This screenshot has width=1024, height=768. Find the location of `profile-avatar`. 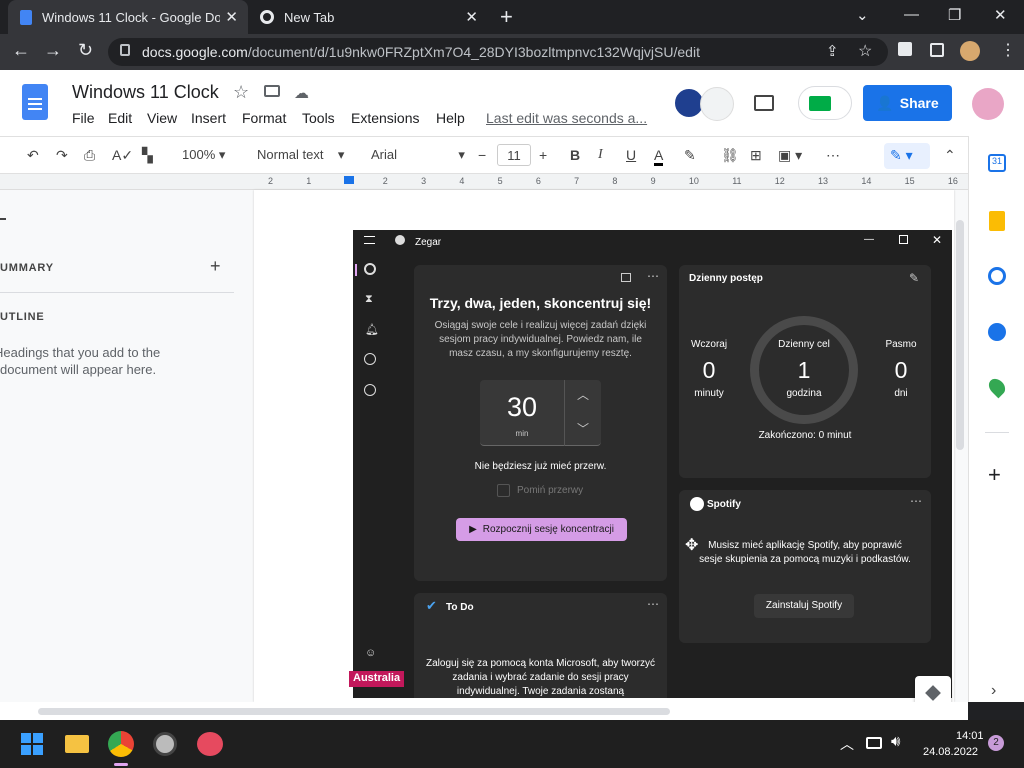

profile-avatar is located at coordinates (970, 51).